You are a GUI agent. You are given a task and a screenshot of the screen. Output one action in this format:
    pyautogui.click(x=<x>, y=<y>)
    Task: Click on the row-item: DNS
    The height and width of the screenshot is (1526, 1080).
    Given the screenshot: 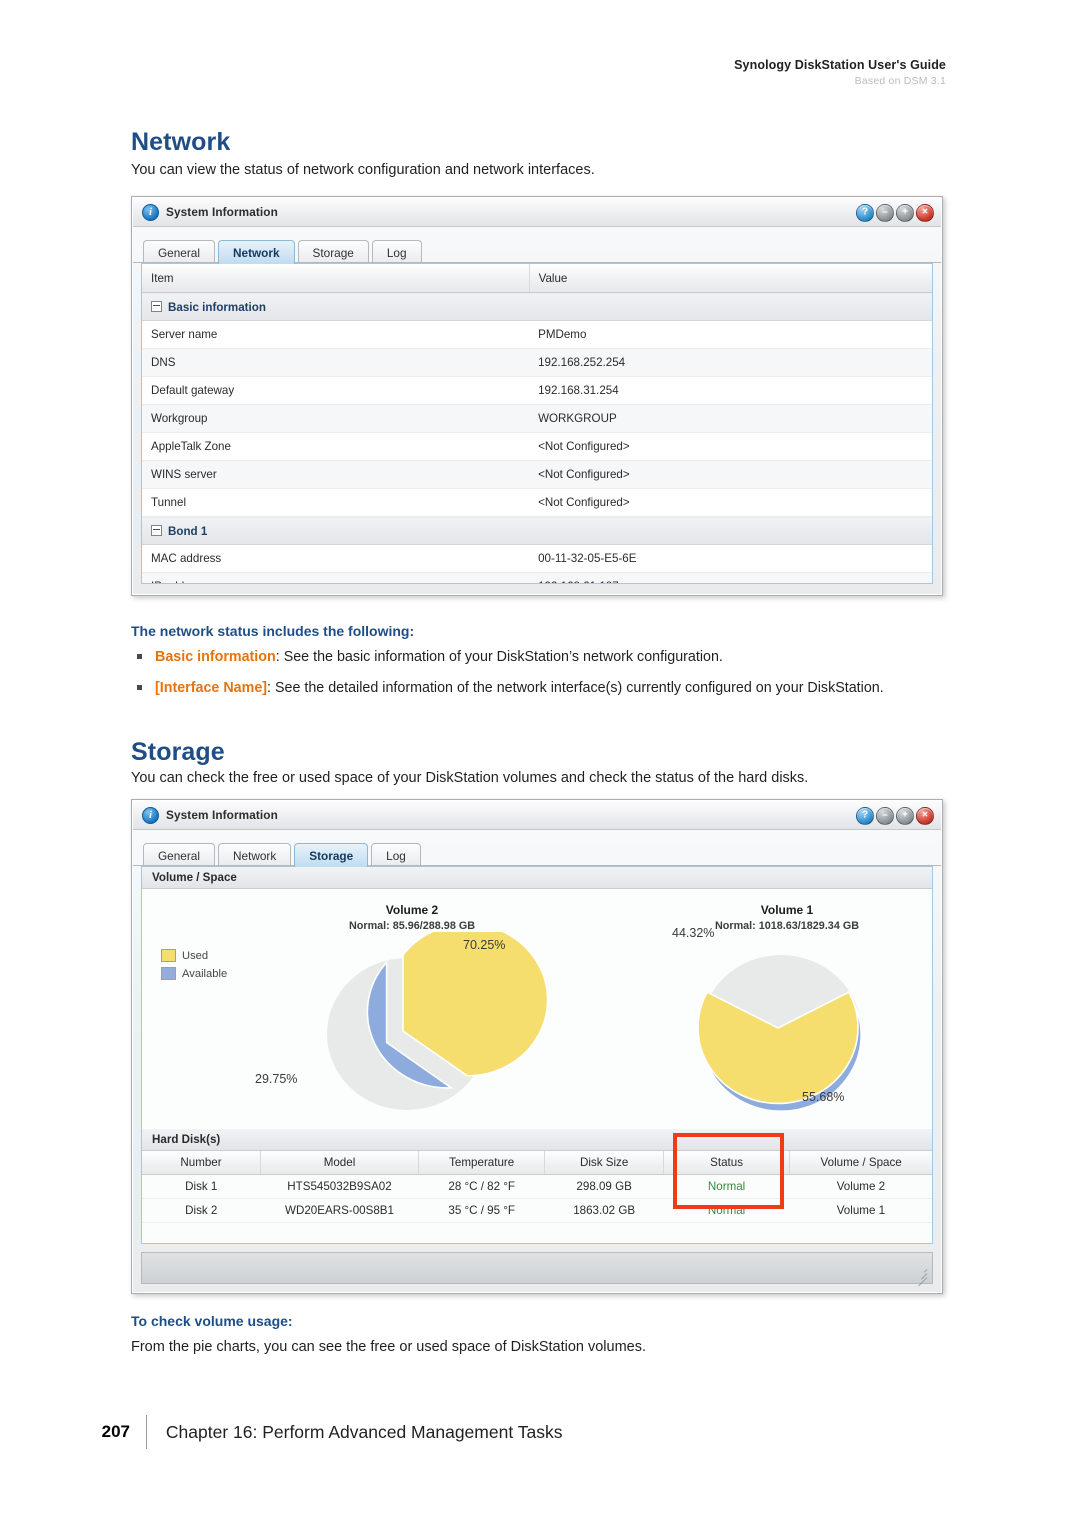 What is the action you would take?
    pyautogui.click(x=336, y=362)
    